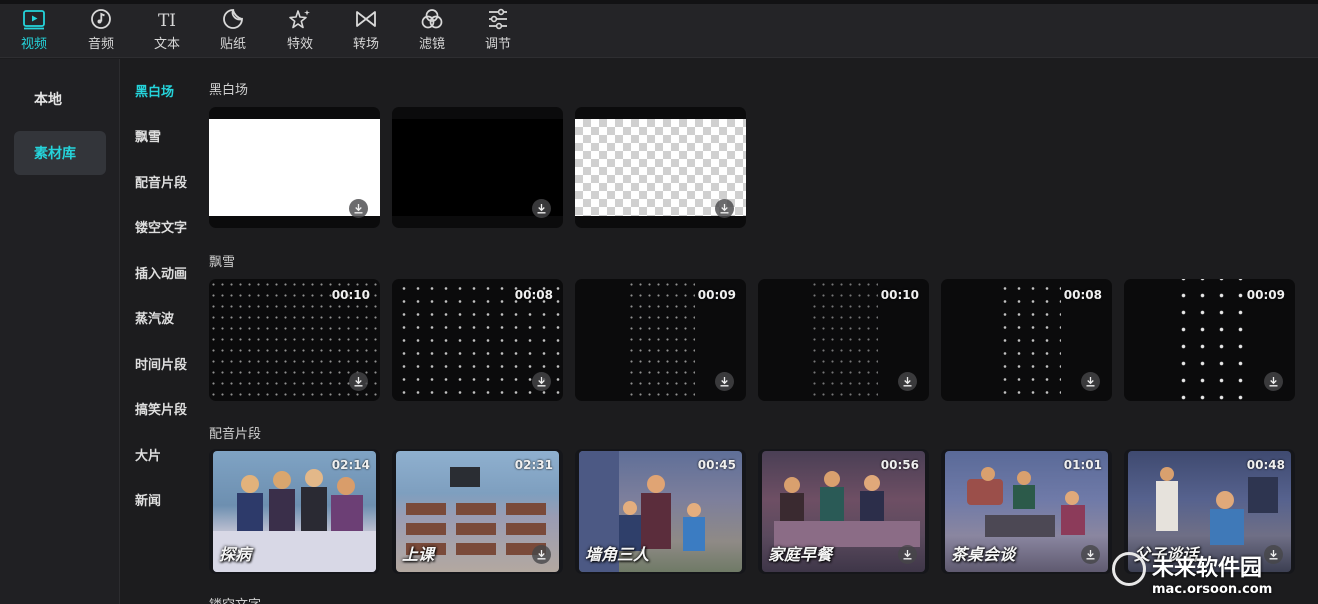  Describe the element at coordinates (294, 511) in the screenshot. I see `dubbing-card: 02:14 探病` at that location.